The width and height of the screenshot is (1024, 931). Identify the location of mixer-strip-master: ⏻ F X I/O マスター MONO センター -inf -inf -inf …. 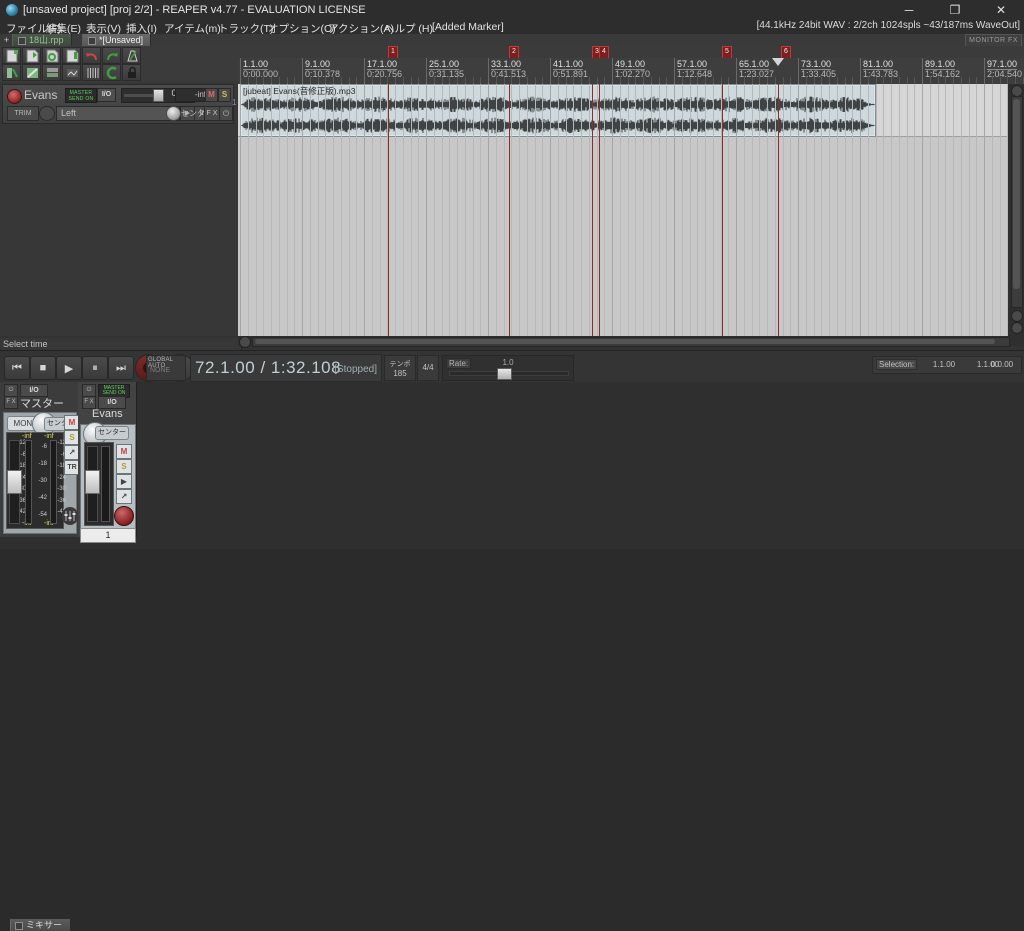
(40, 459).